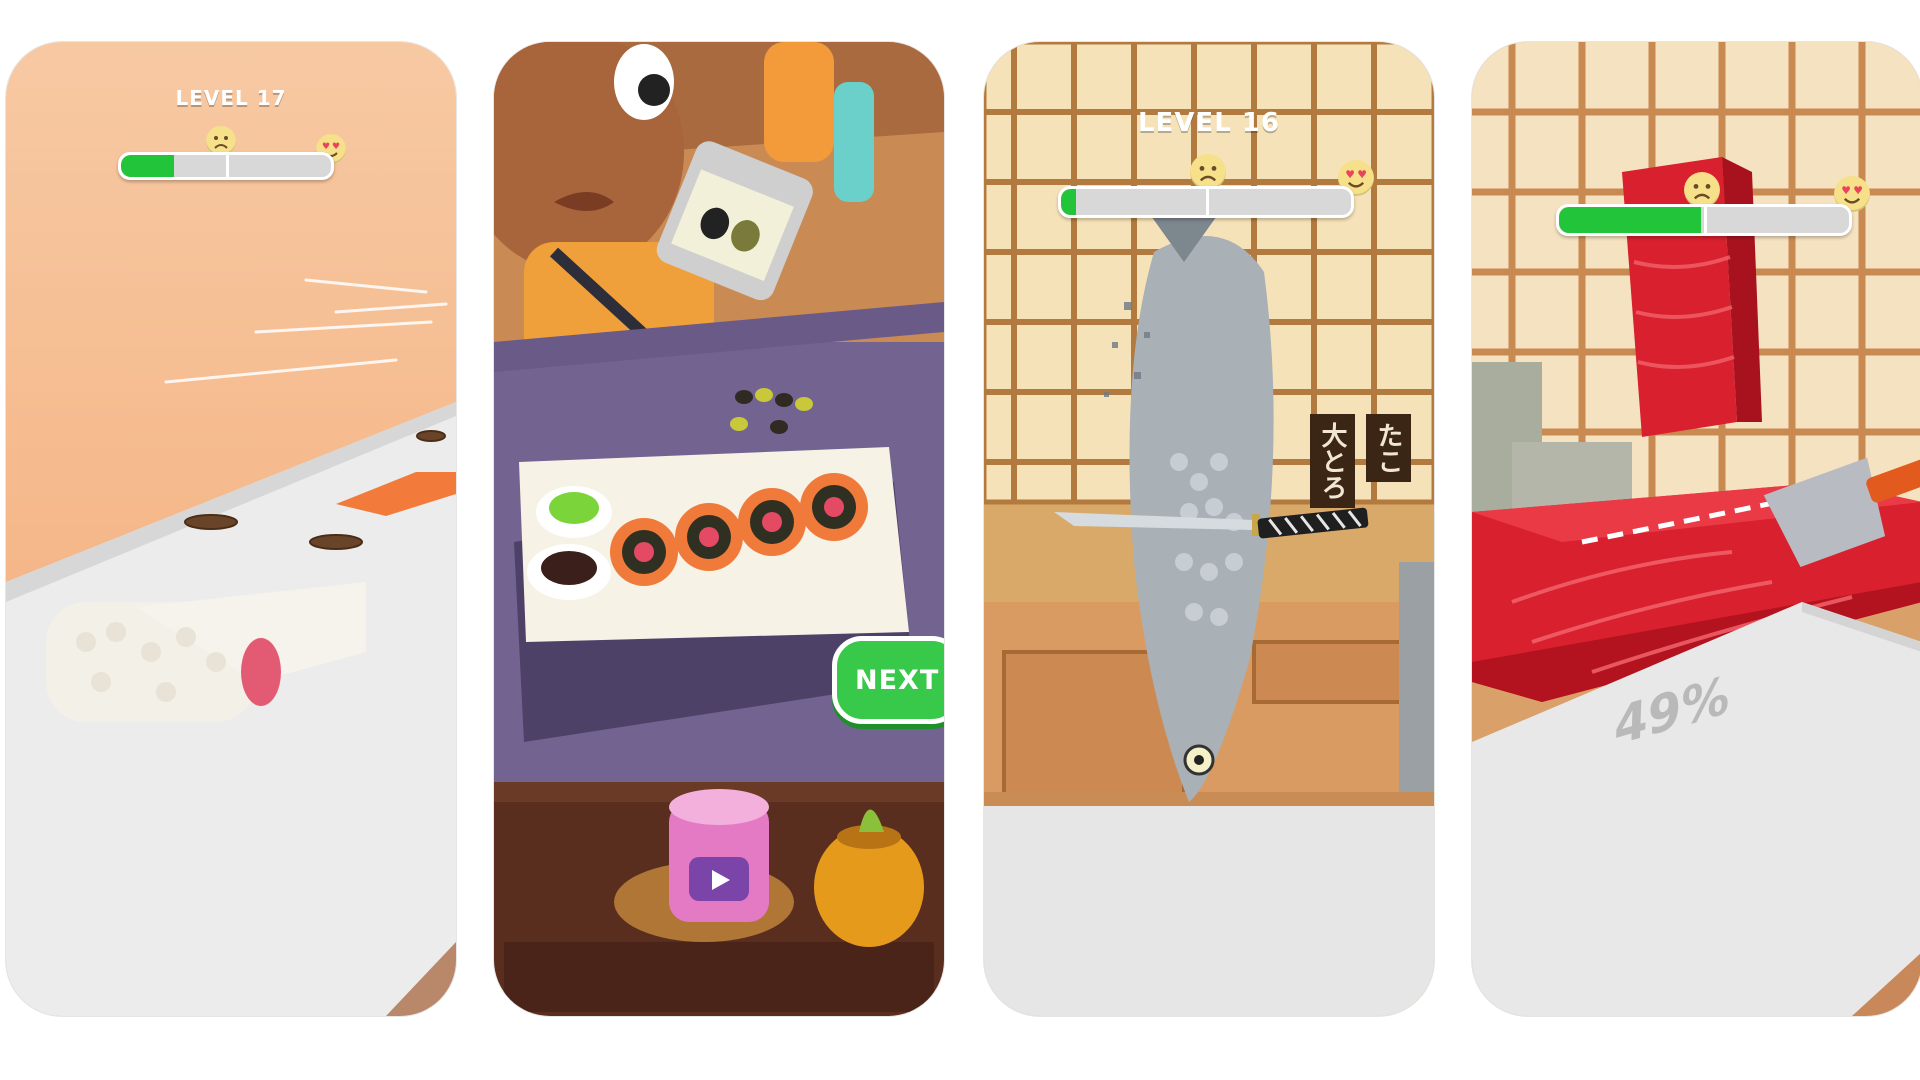 The width and height of the screenshot is (1920, 1080). What do you see at coordinates (888, 680) in the screenshot?
I see `next-button: NEXT` at bounding box center [888, 680].